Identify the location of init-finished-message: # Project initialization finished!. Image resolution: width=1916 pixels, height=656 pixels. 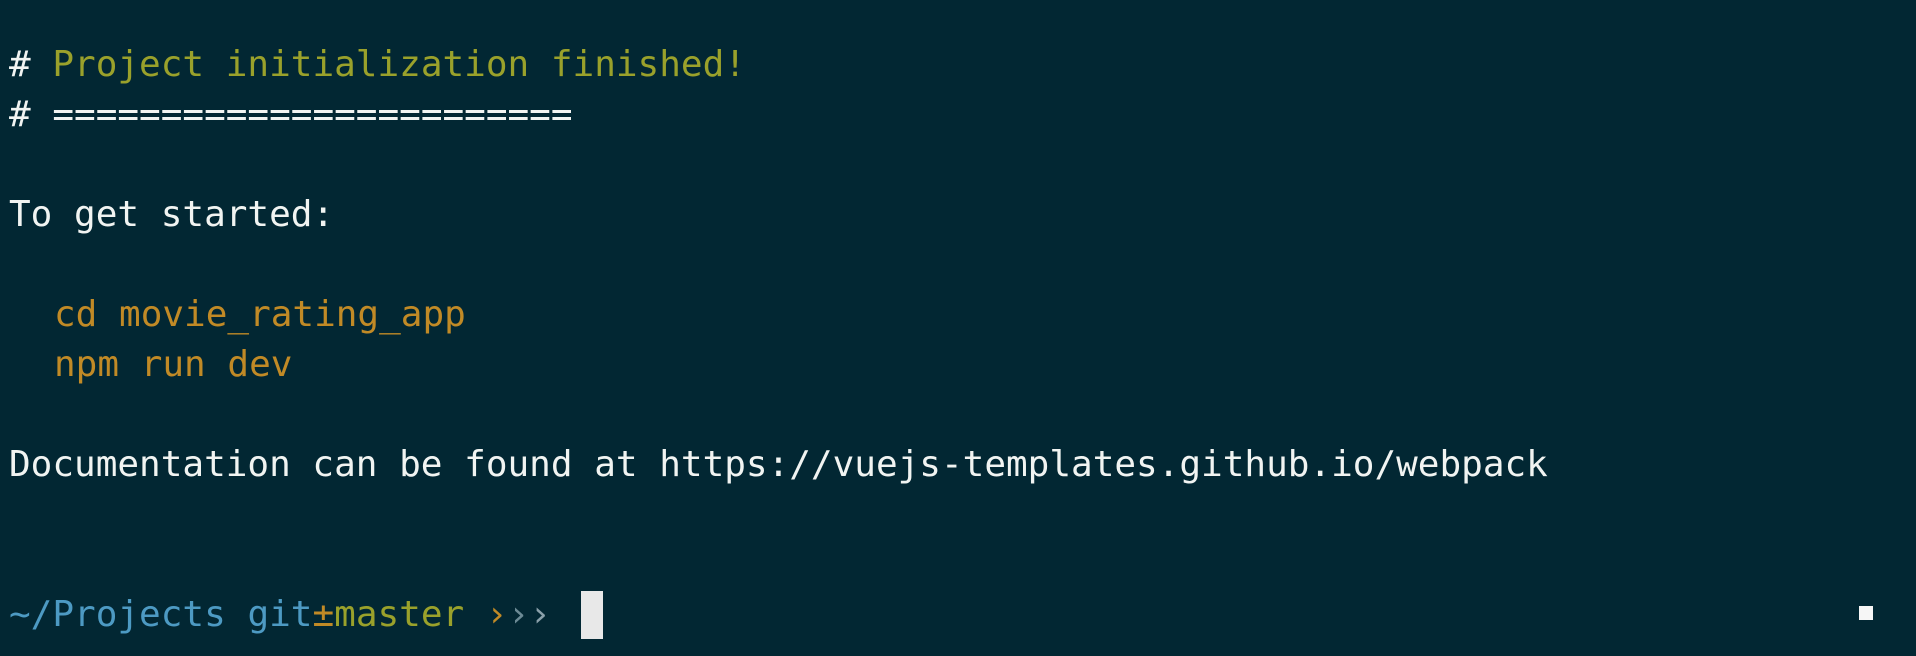
(377, 65).